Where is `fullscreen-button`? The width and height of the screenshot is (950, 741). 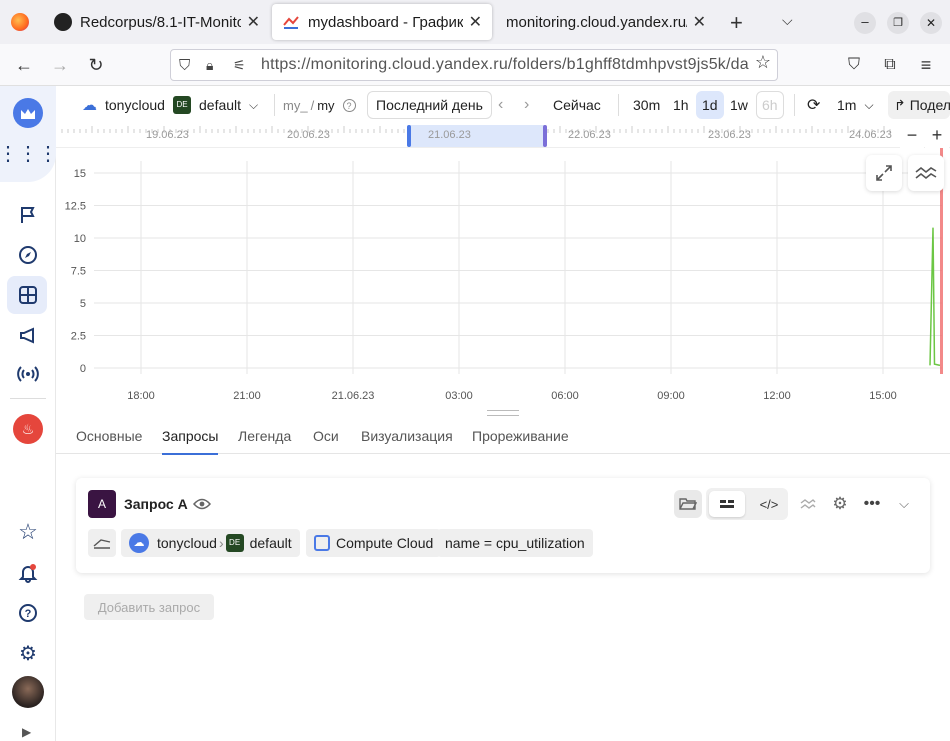 fullscreen-button is located at coordinates (884, 173).